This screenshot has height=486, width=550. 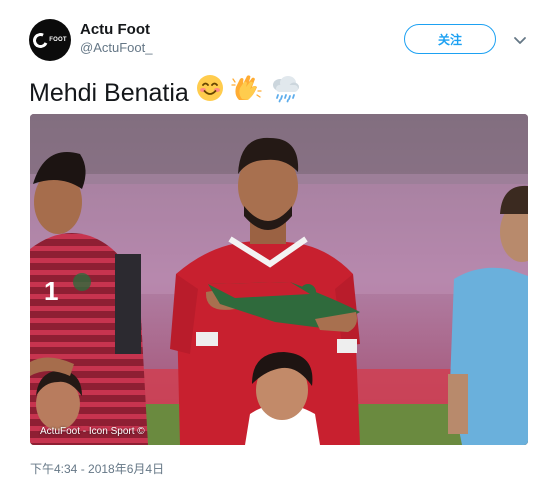 What do you see at coordinates (285, 92) in the screenshot?
I see `cloud-with-rain-emoji` at bounding box center [285, 92].